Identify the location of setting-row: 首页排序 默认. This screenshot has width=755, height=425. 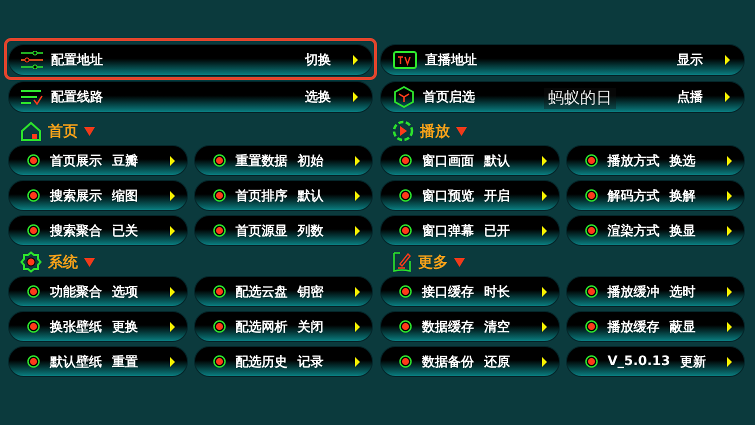
(283, 195).